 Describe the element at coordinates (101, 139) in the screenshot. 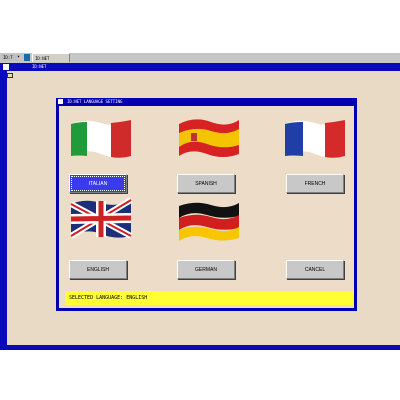

I see `italy-flag-icon` at that location.